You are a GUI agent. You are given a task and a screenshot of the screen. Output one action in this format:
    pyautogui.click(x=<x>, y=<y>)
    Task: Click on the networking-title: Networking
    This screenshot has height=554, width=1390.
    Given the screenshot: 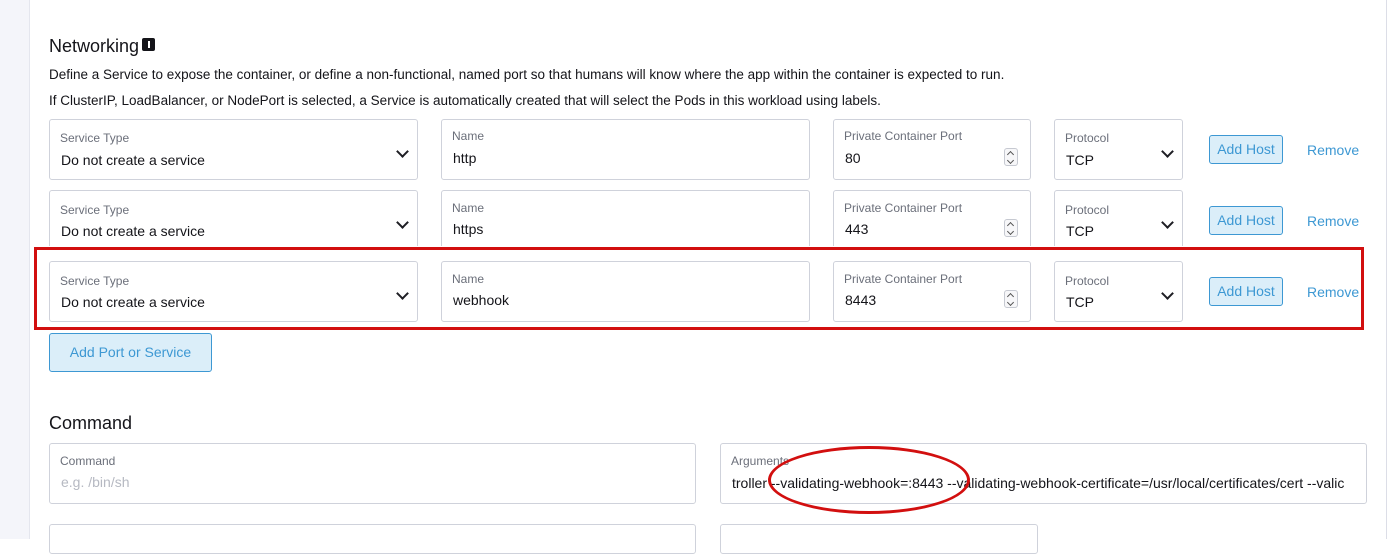 What is the action you would take?
    pyautogui.click(x=102, y=46)
    